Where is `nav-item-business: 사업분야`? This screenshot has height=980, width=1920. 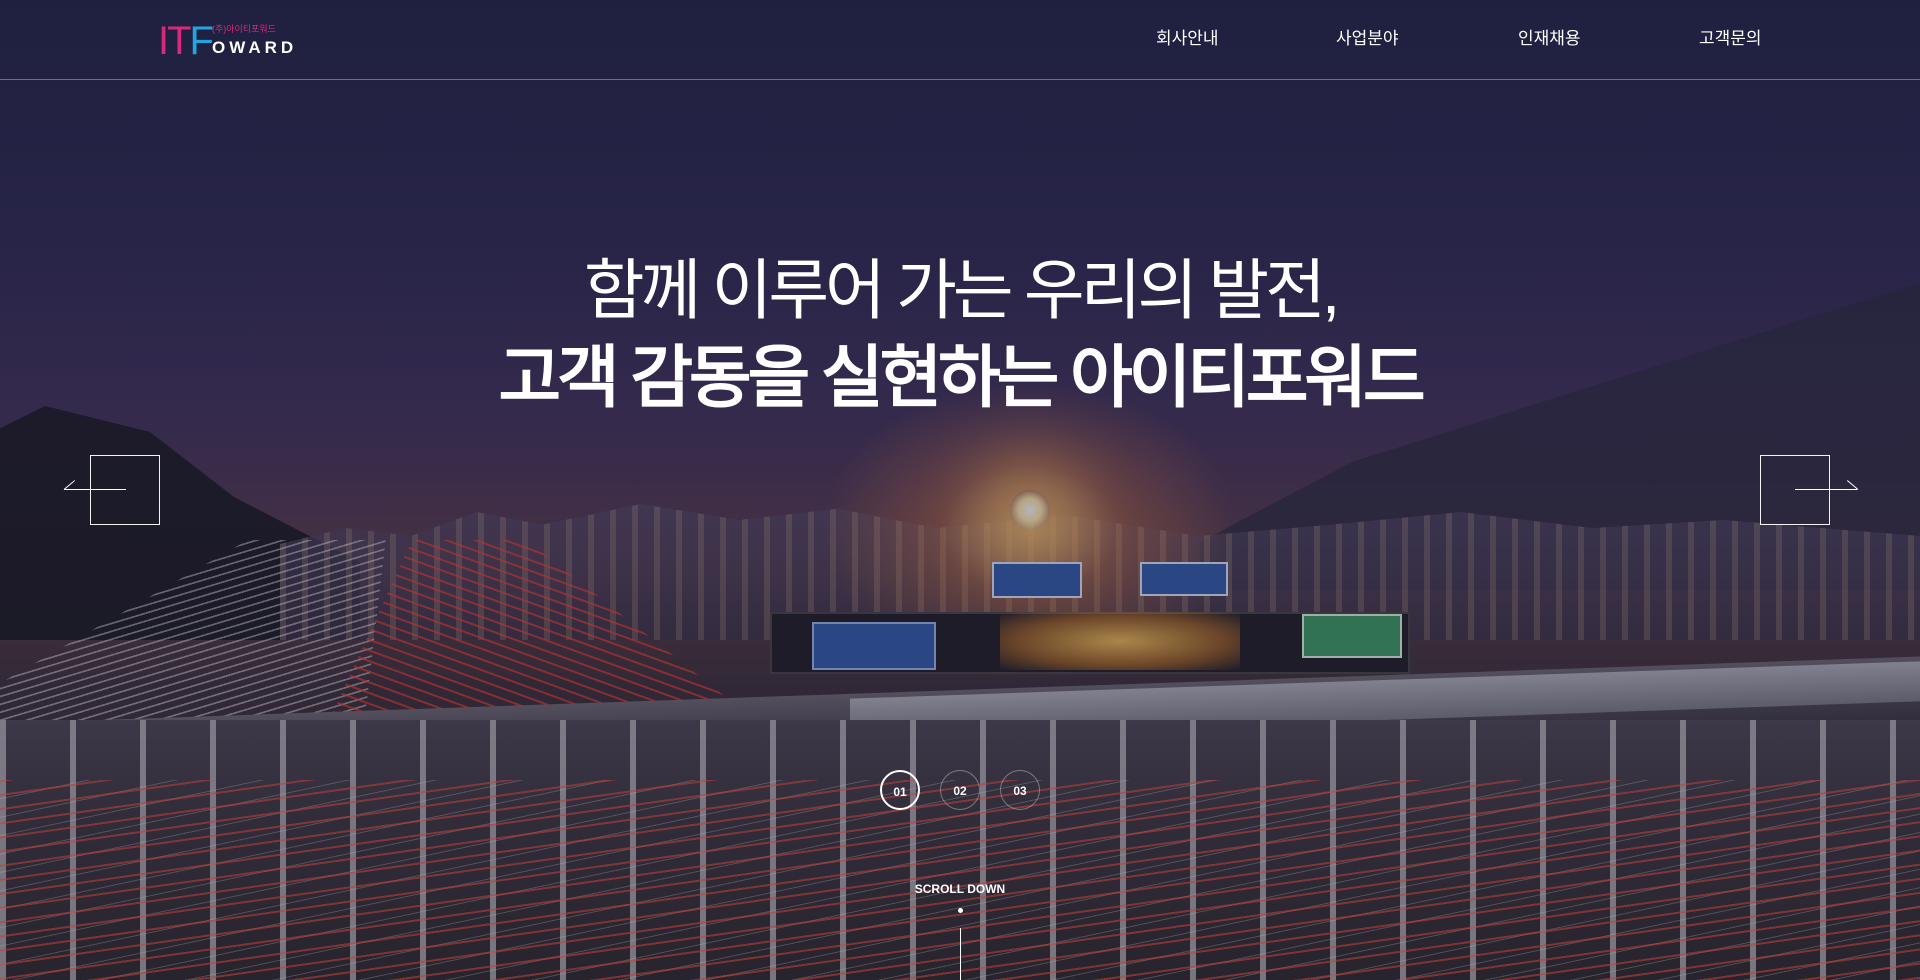 nav-item-business: 사업분야 is located at coordinates (1367, 39).